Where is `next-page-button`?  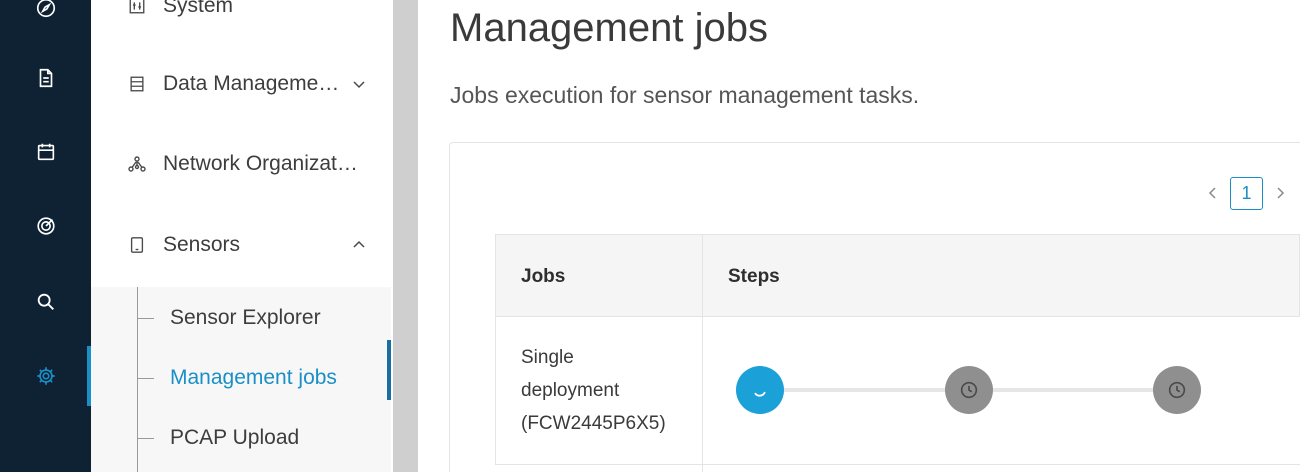 next-page-button is located at coordinates (1280, 193).